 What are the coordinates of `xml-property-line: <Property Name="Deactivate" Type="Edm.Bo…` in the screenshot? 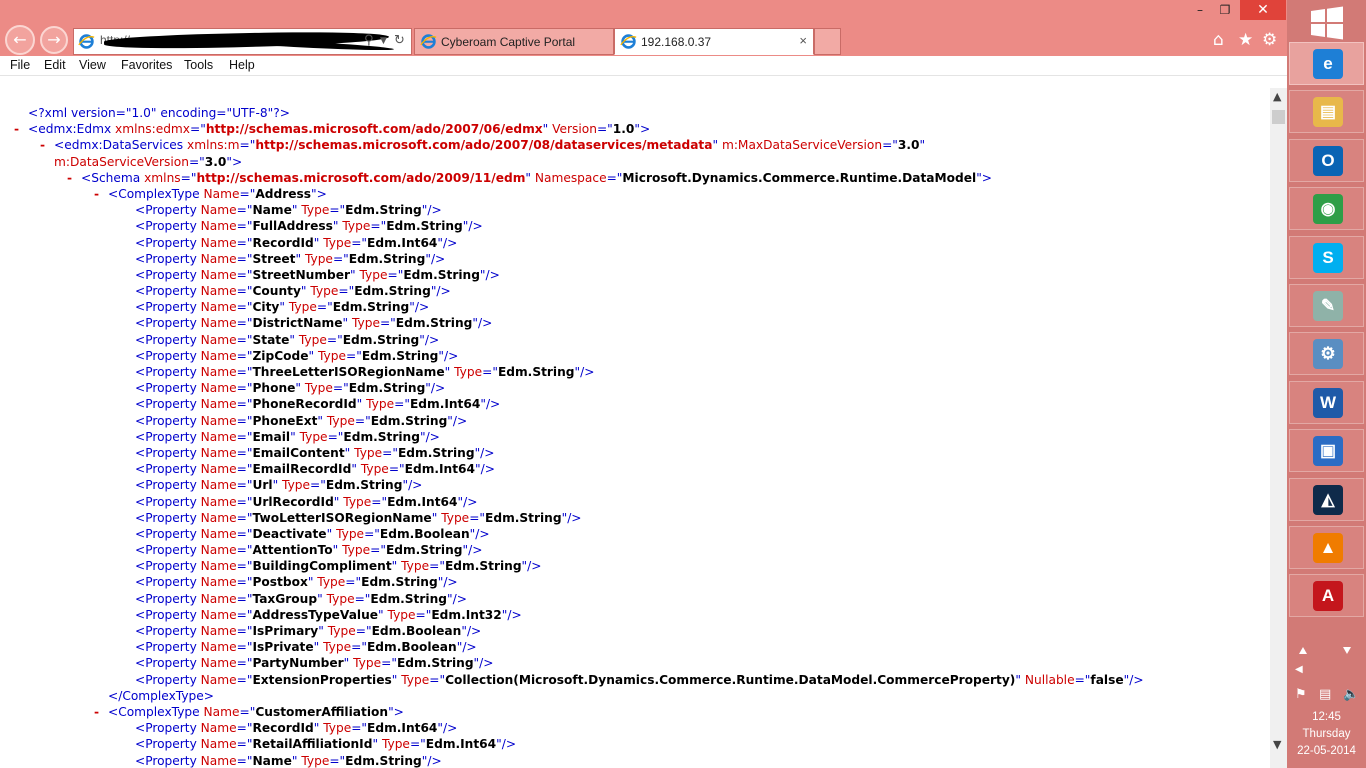 It's located at (312, 533).